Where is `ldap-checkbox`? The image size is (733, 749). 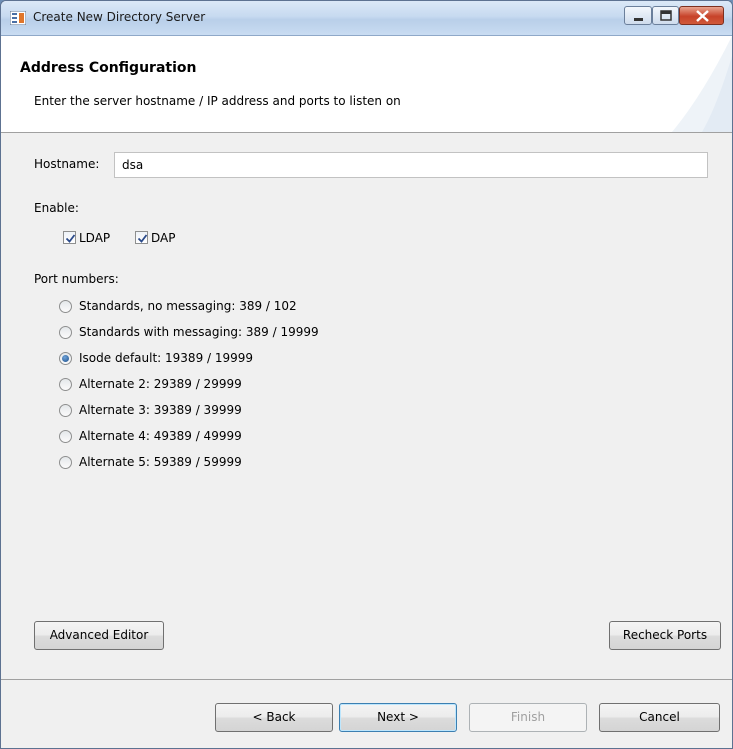 ldap-checkbox is located at coordinates (69, 237).